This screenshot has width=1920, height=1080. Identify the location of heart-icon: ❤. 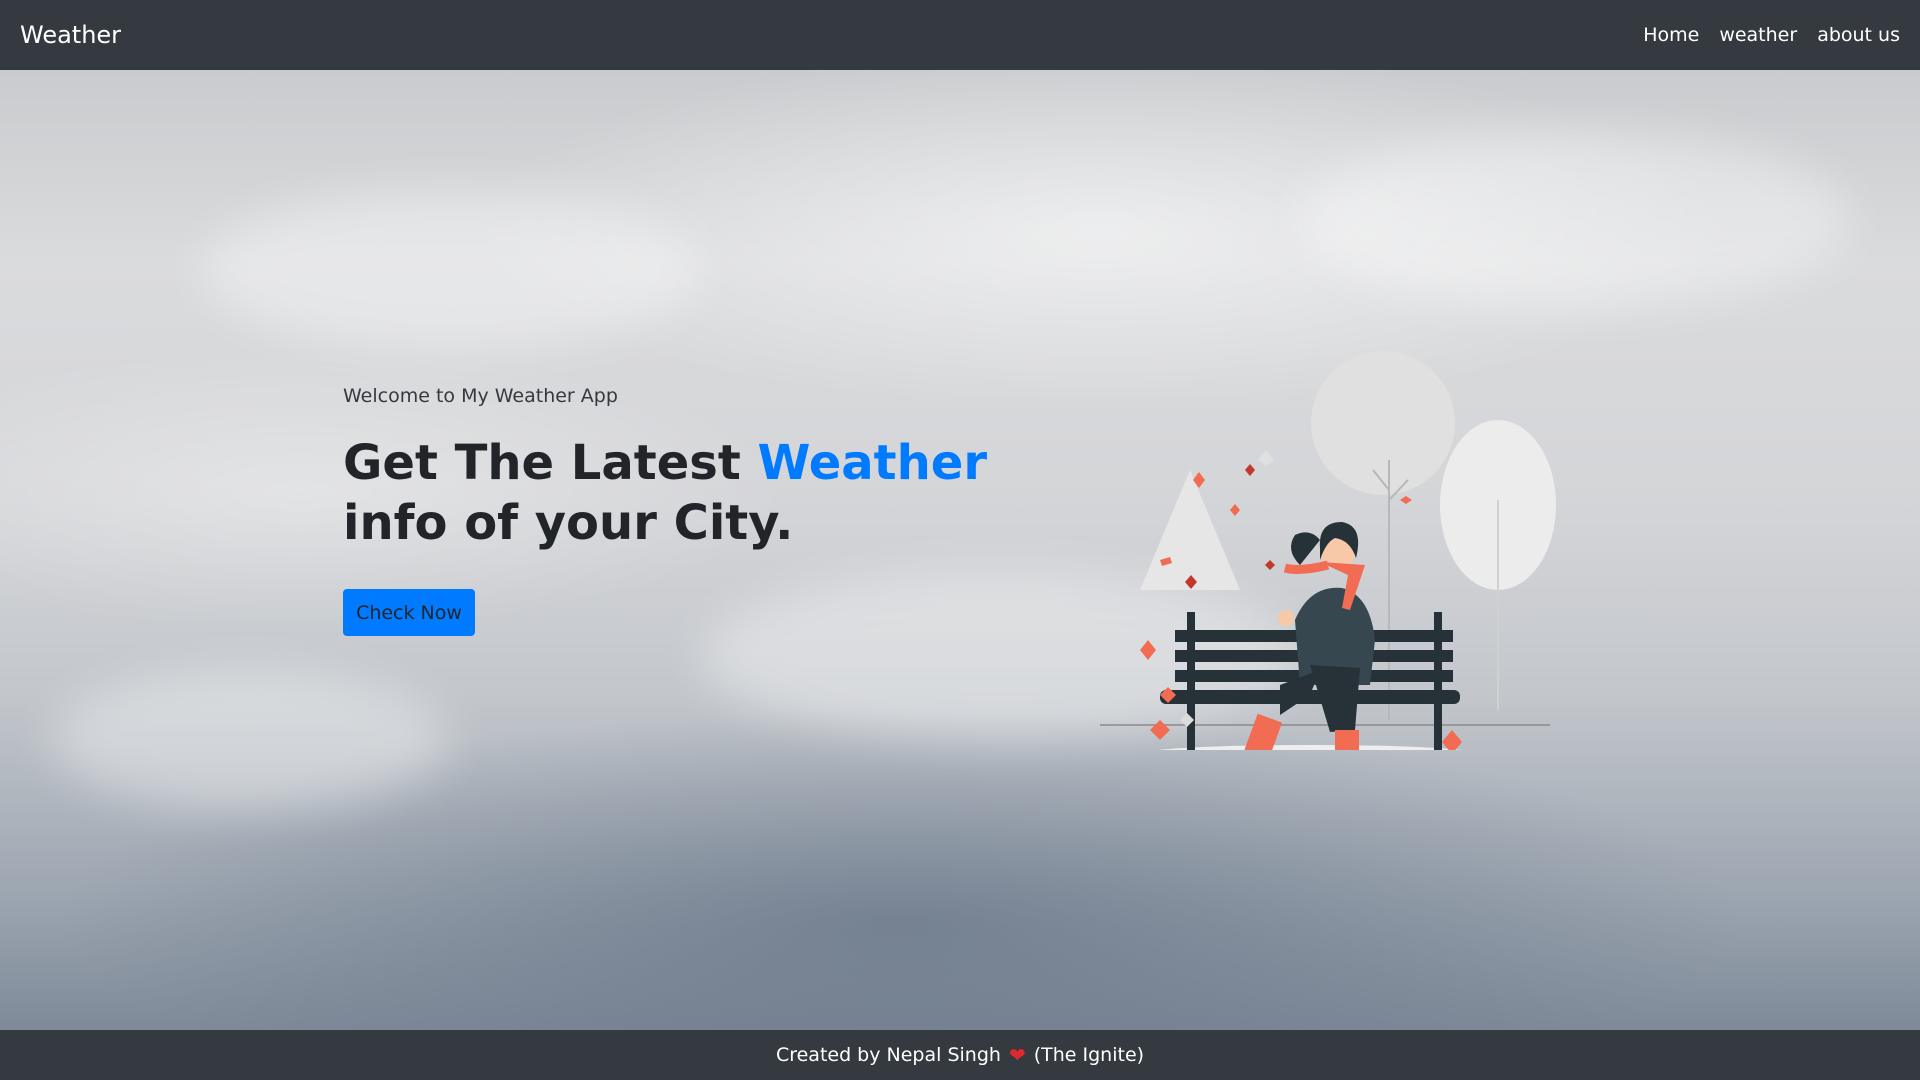
(1017, 1055).